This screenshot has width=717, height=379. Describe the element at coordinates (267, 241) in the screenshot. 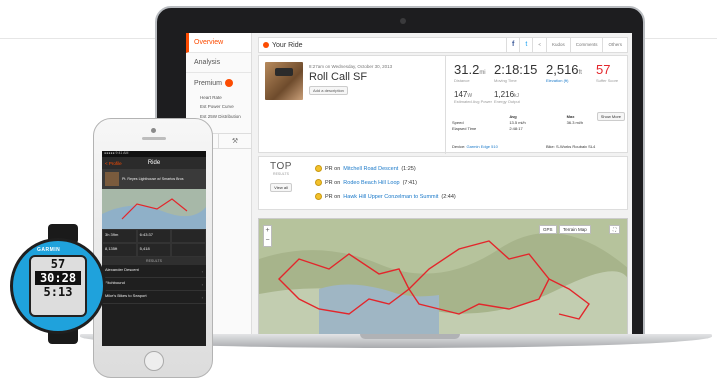

I see `zoom-out-button: −` at that location.